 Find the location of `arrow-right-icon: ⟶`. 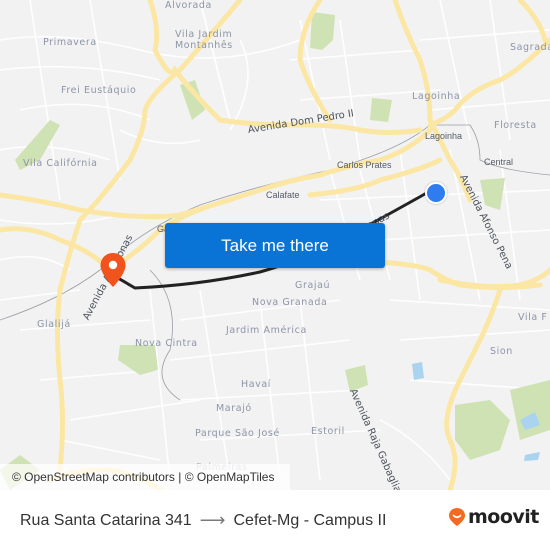

arrow-right-icon: ⟶ is located at coordinates (212, 520).